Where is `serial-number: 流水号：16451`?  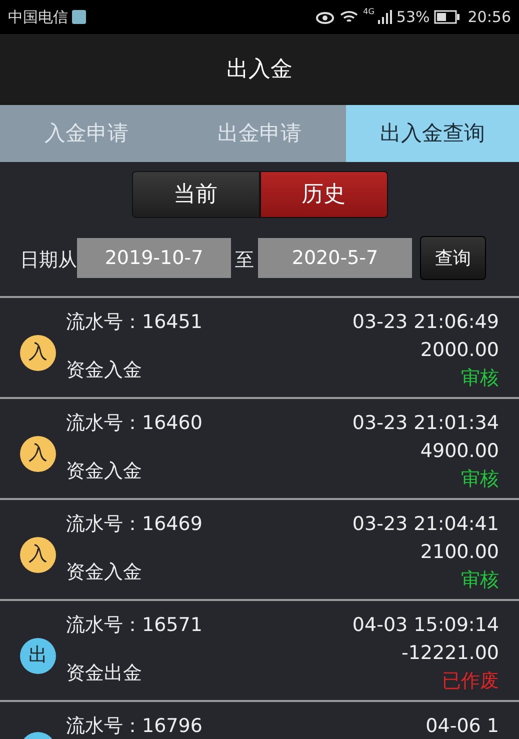
serial-number: 流水号：16451 is located at coordinates (134, 322).